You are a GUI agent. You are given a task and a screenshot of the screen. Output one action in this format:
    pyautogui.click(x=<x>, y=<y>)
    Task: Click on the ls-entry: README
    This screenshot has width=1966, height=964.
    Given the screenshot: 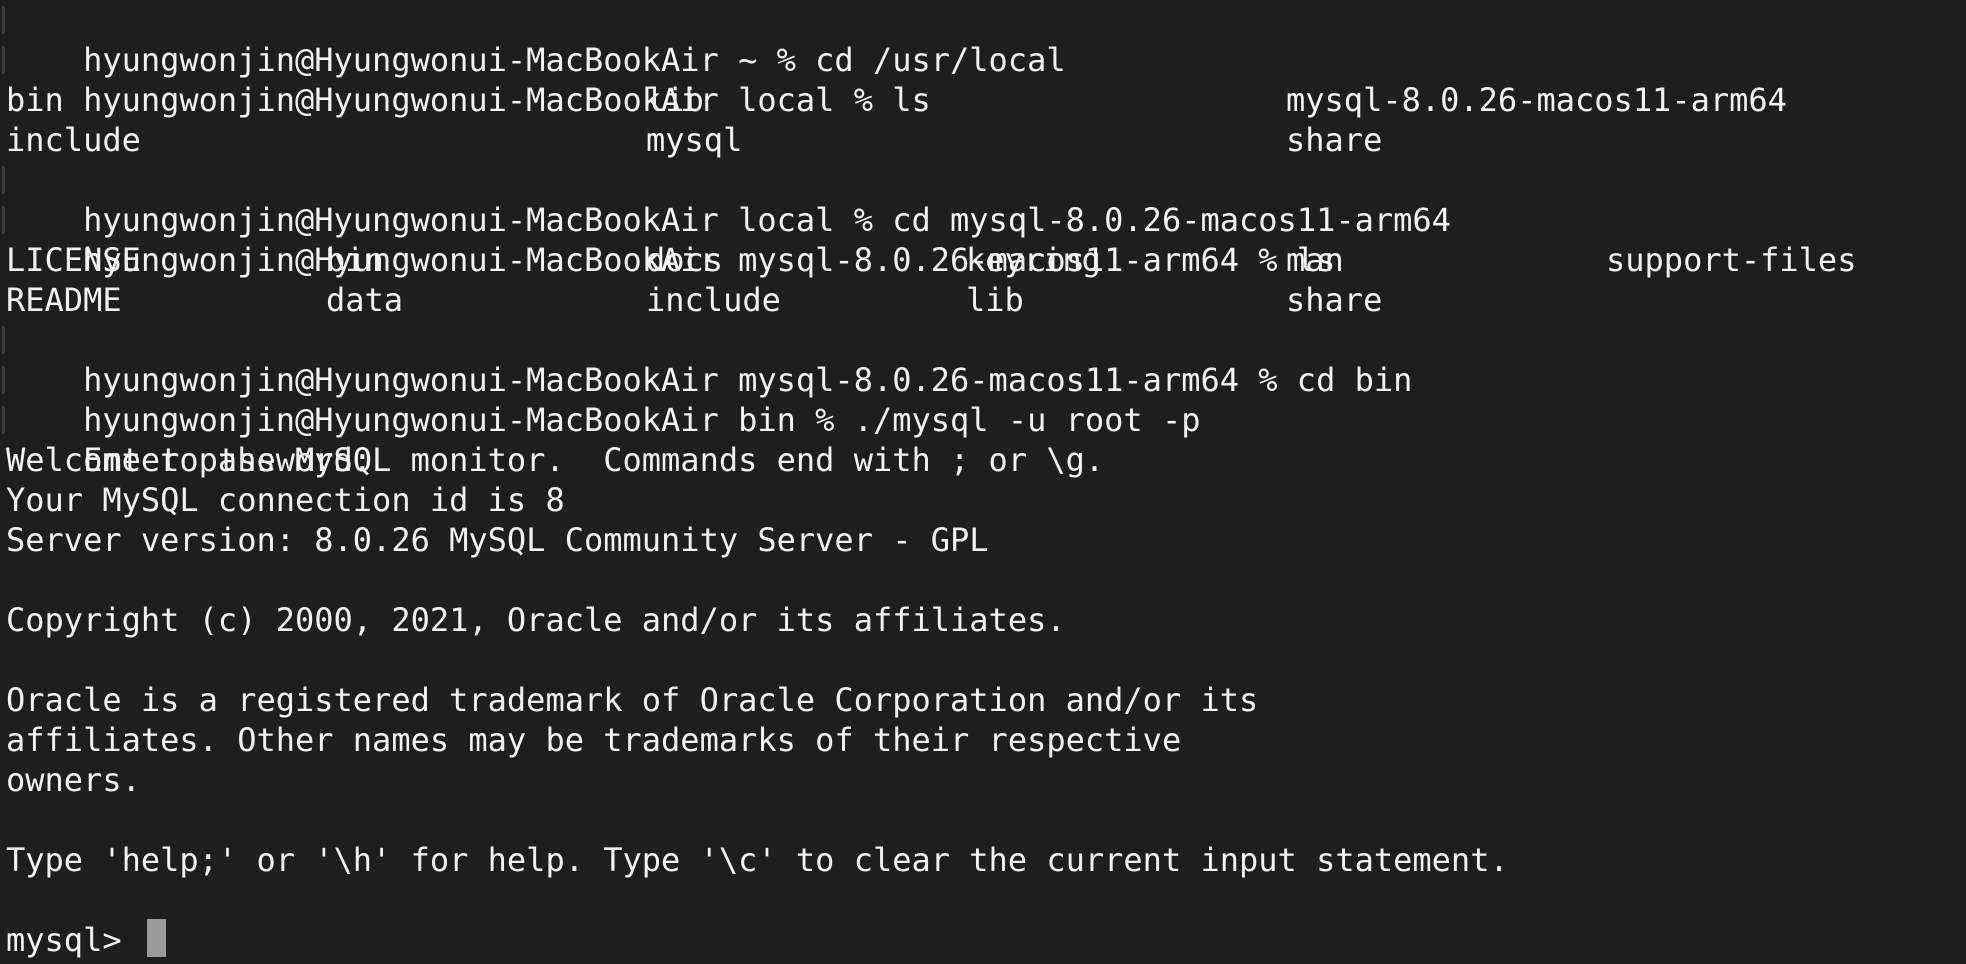 What is the action you would take?
    pyautogui.click(x=64, y=300)
    